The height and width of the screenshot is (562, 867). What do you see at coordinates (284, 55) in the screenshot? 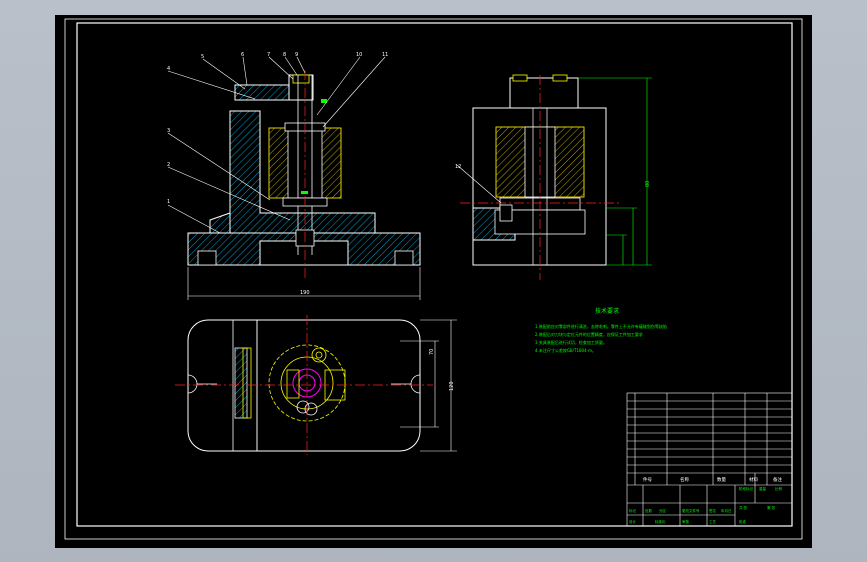
I see `balloon: 8` at bounding box center [284, 55].